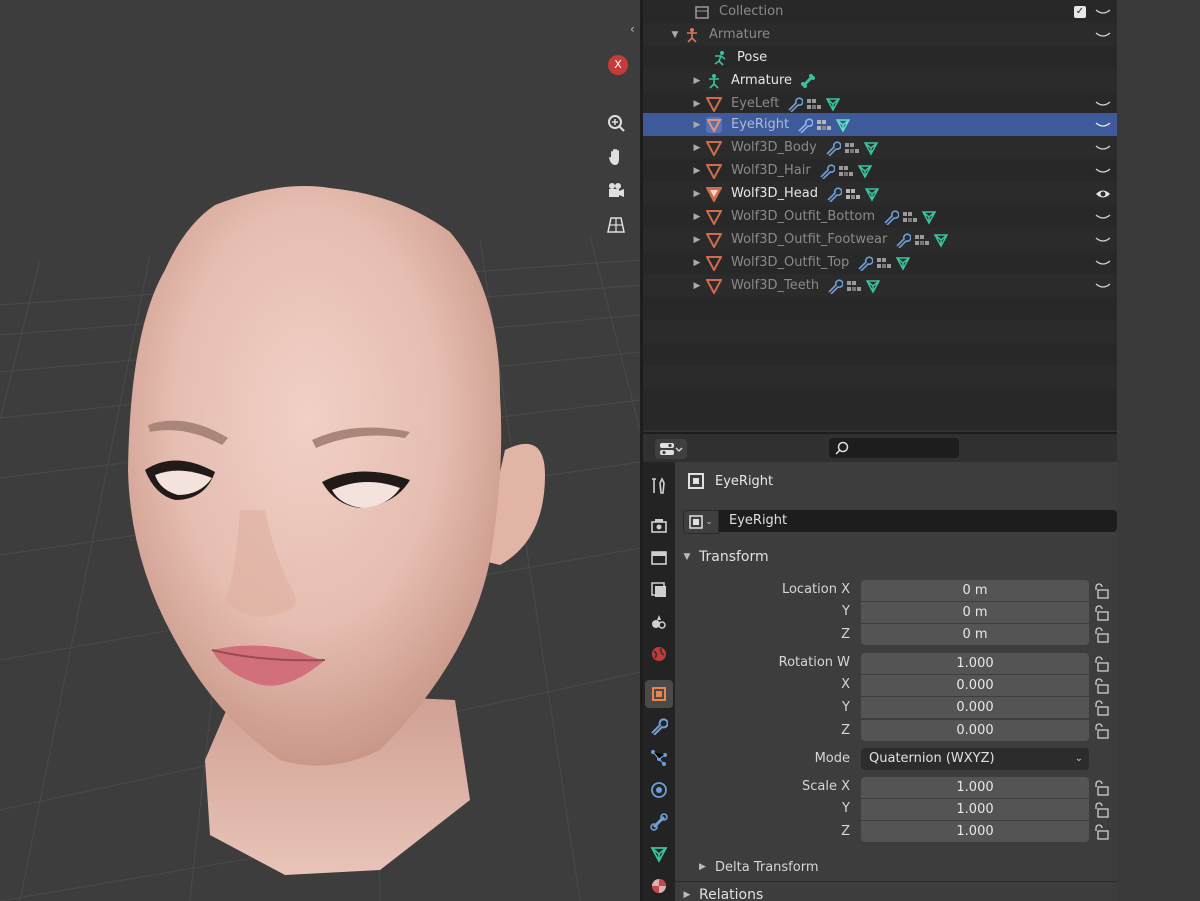 Image resolution: width=1200 pixels, height=901 pixels. What do you see at coordinates (918, 521) in the screenshot?
I see `object-name-field: EyeRight` at bounding box center [918, 521].